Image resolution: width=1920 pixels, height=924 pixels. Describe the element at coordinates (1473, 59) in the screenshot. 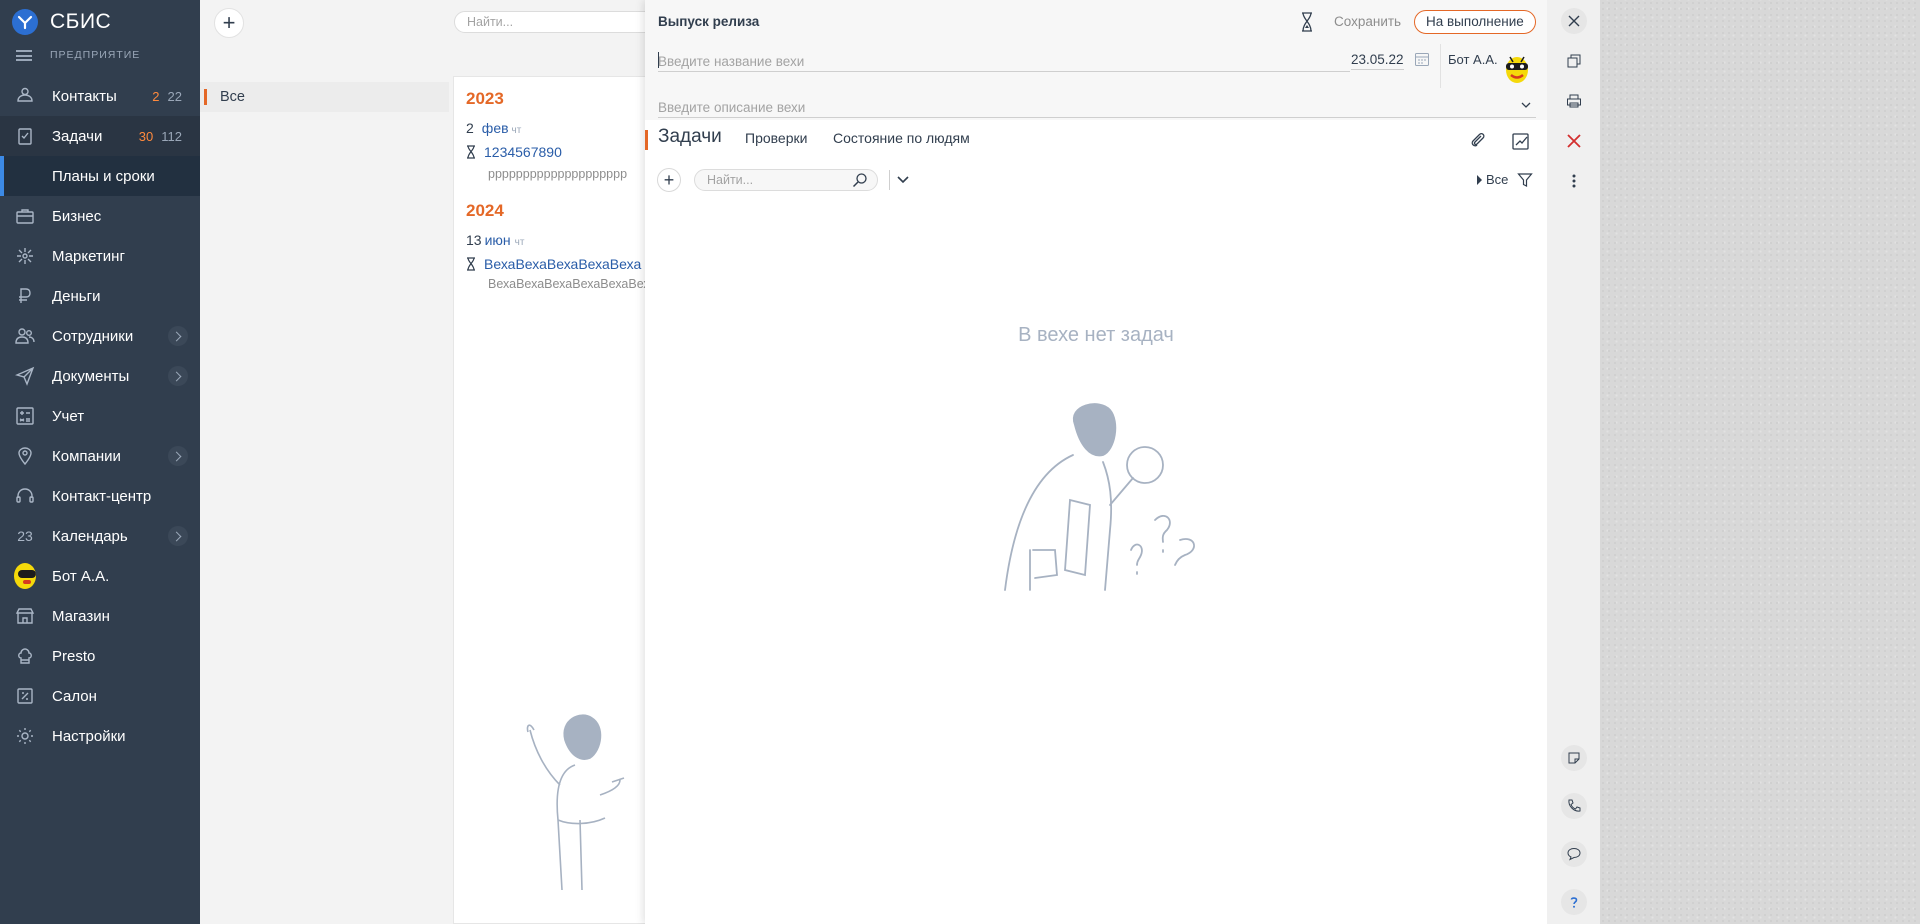

I see `owner-name: Бот А.А.` at that location.